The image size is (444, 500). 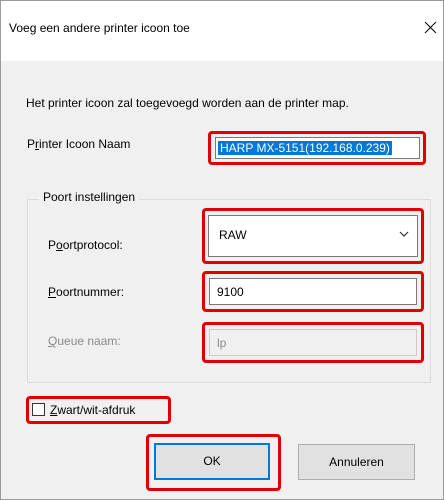 I want to click on close-icon, so click(x=430, y=27).